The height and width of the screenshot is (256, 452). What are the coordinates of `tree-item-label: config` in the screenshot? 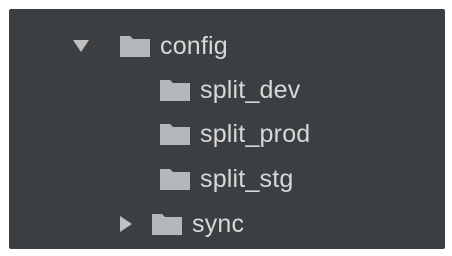 It's located at (194, 46).